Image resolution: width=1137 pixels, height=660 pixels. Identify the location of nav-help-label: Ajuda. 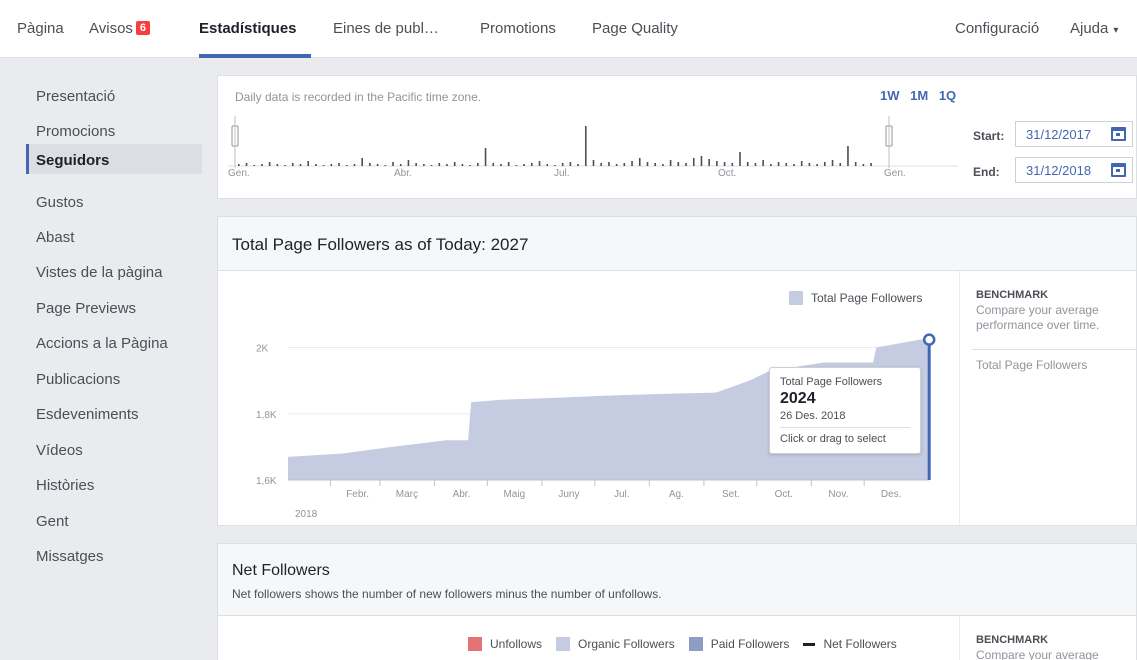
(1089, 28).